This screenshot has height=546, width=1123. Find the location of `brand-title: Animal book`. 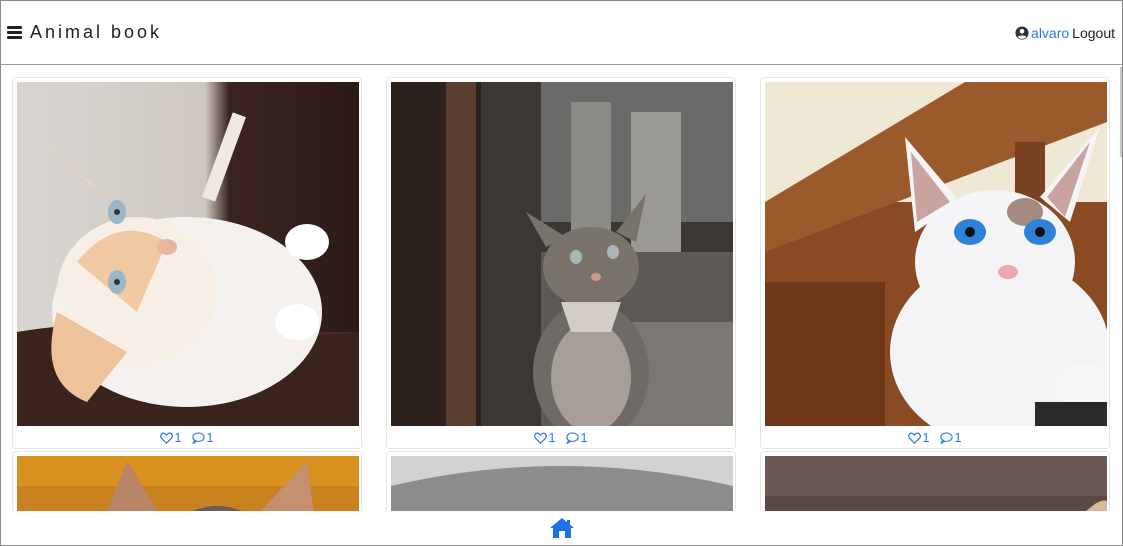

brand-title: Animal book is located at coordinates (96, 32).